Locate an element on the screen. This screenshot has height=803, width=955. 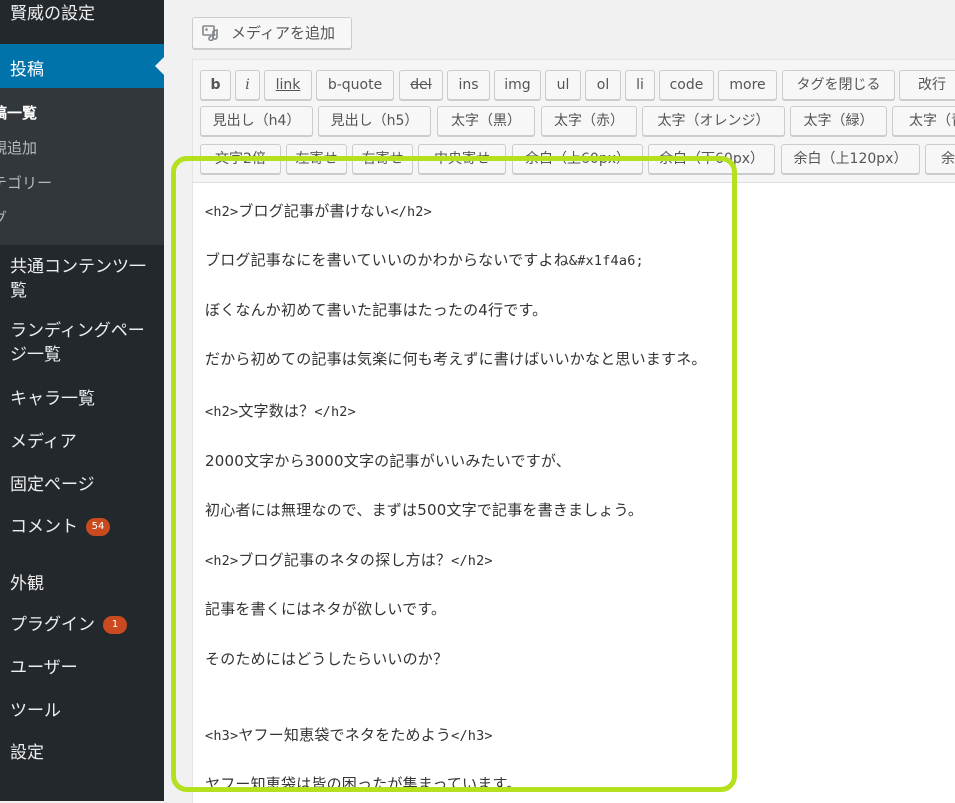
sidebar-item-label: プラグイン 1 is located at coordinates (68, 622).